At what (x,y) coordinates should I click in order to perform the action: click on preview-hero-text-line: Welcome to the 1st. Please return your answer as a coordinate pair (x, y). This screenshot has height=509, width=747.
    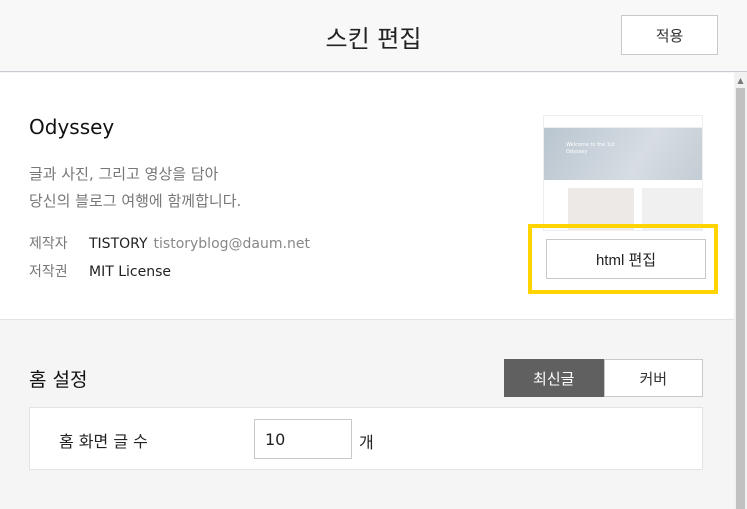
    Looking at the image, I should click on (590, 145).